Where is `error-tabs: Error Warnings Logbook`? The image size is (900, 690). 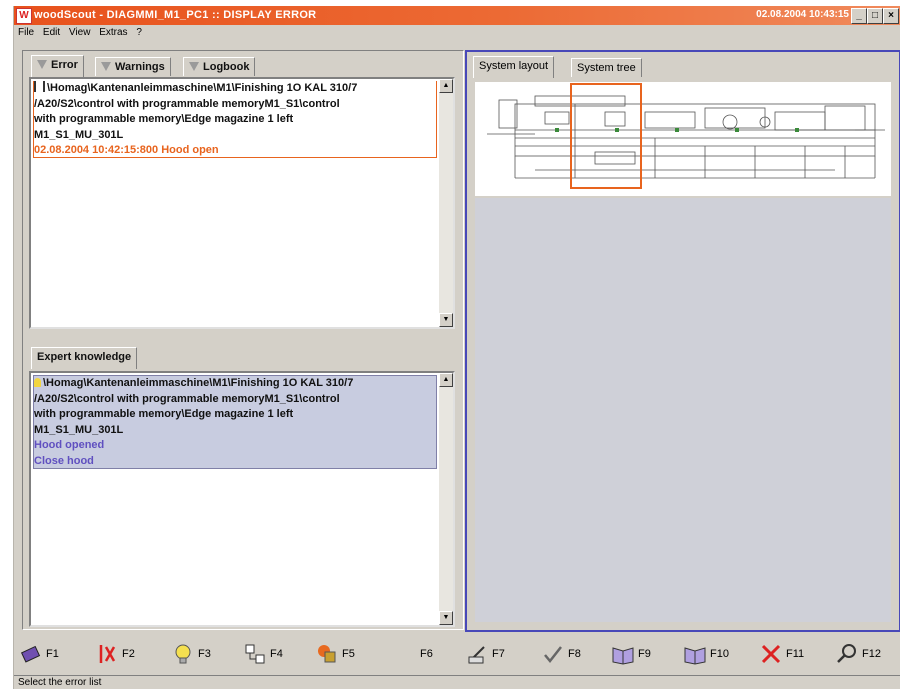
error-tabs: Error Warnings Logbook is located at coordinates (161, 66).